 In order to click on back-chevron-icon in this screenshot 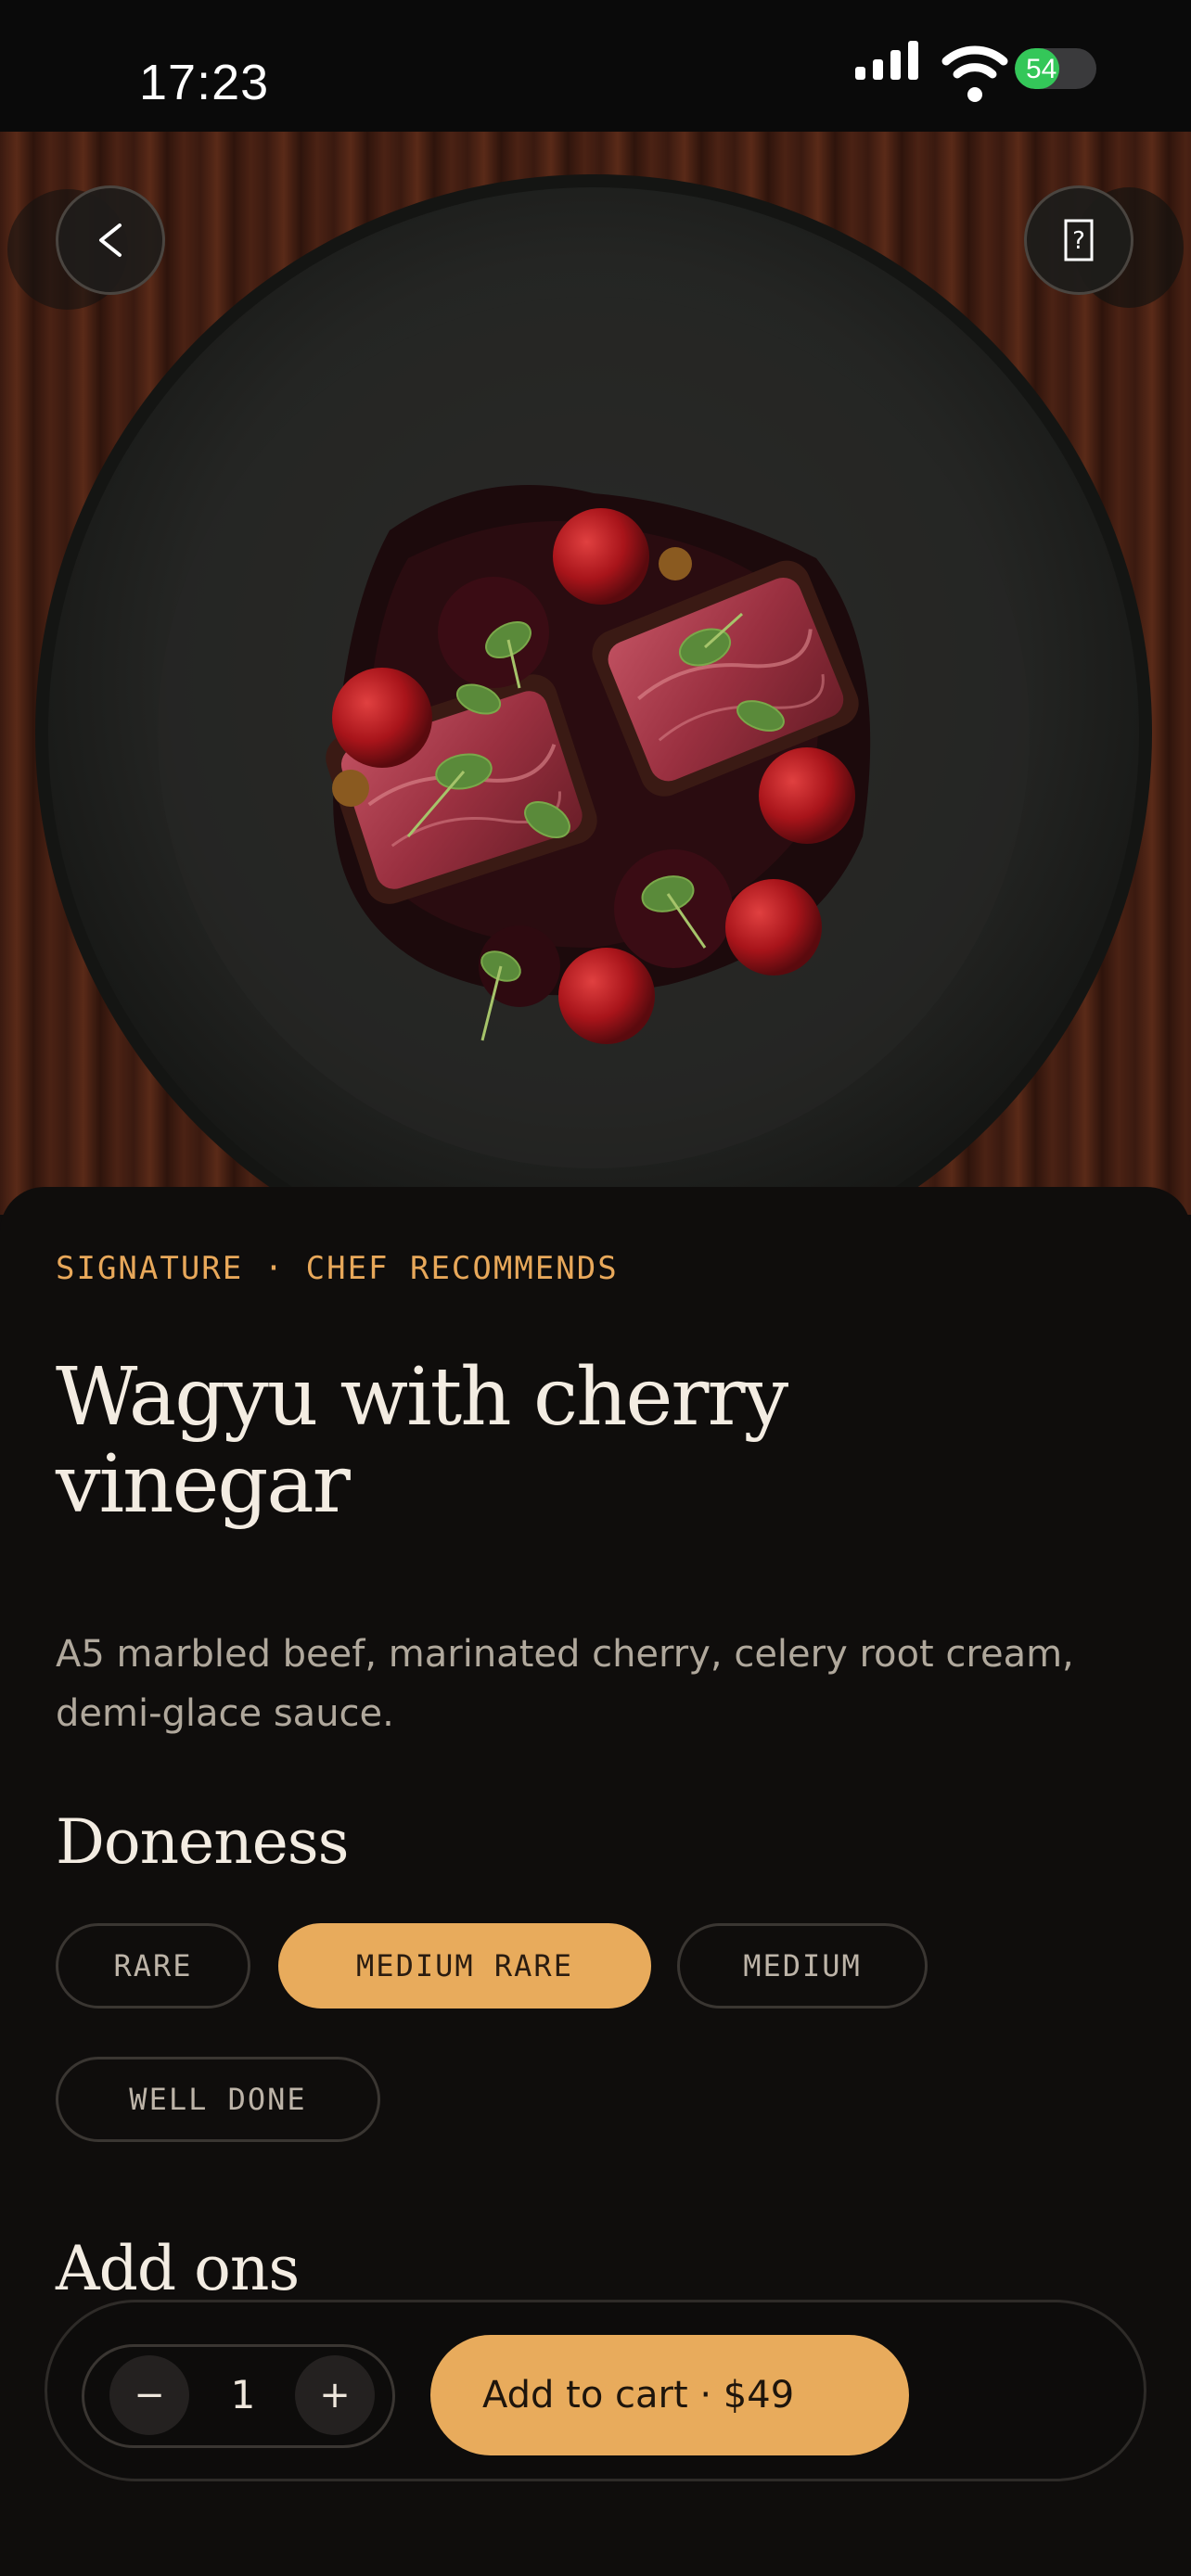, I will do `click(111, 240)`.